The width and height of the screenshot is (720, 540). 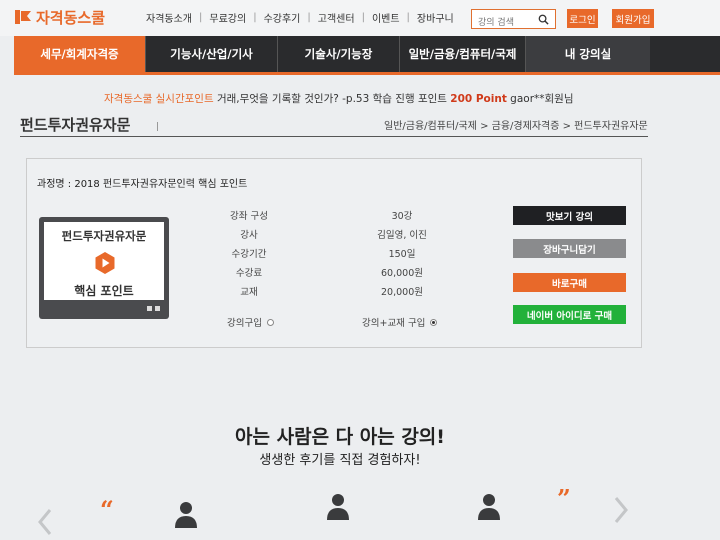 I want to click on option-lecture-only-label: 강의구입, so click(x=244, y=323).